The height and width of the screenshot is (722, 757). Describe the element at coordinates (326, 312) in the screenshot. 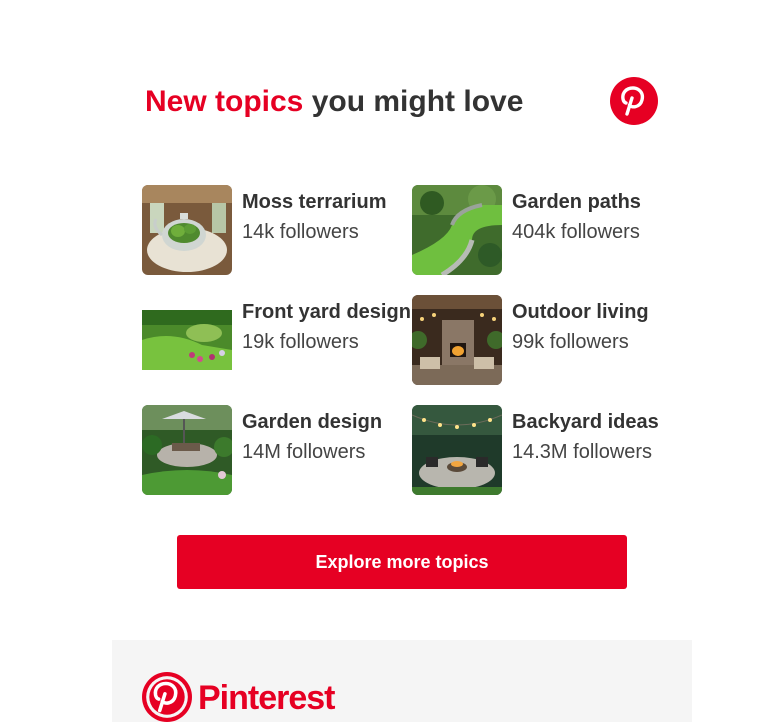

I see `topic-name: Front yard design` at that location.